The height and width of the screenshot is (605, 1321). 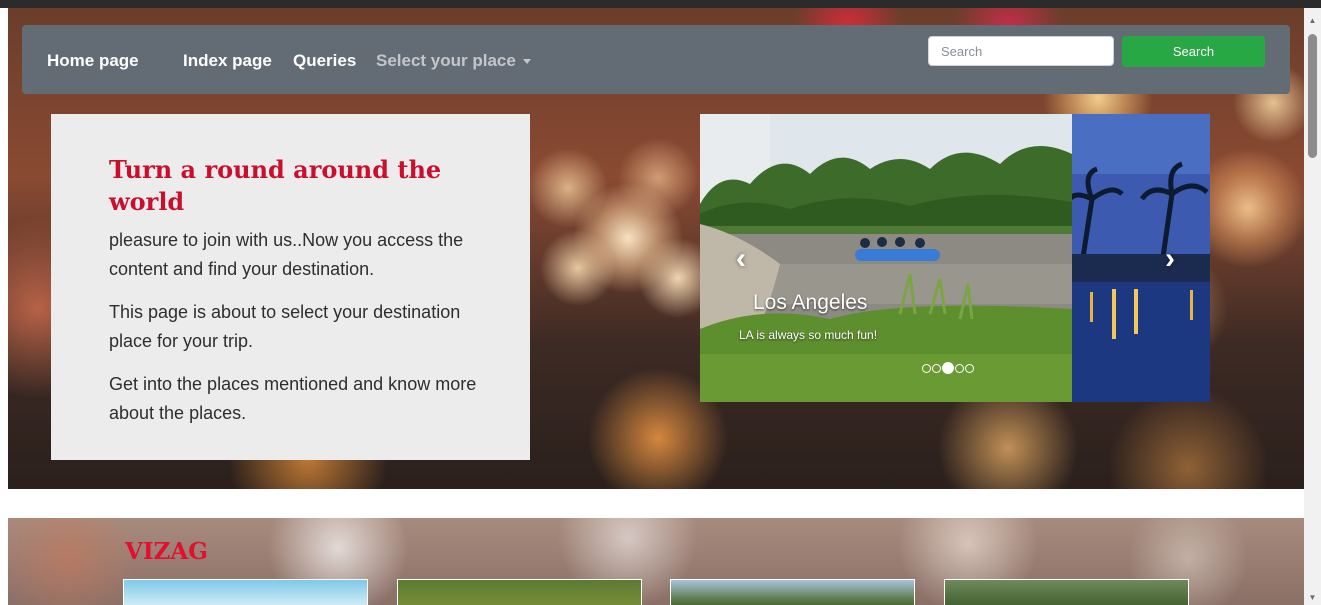 What do you see at coordinates (227, 61) in the screenshot?
I see `nav-link-index: Index page` at bounding box center [227, 61].